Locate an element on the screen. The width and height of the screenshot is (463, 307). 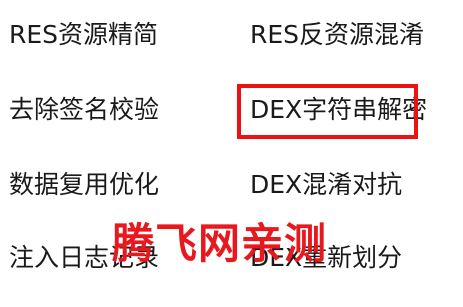
option-remove-signature-check: 去除签名校验 is located at coordinates (84, 110).